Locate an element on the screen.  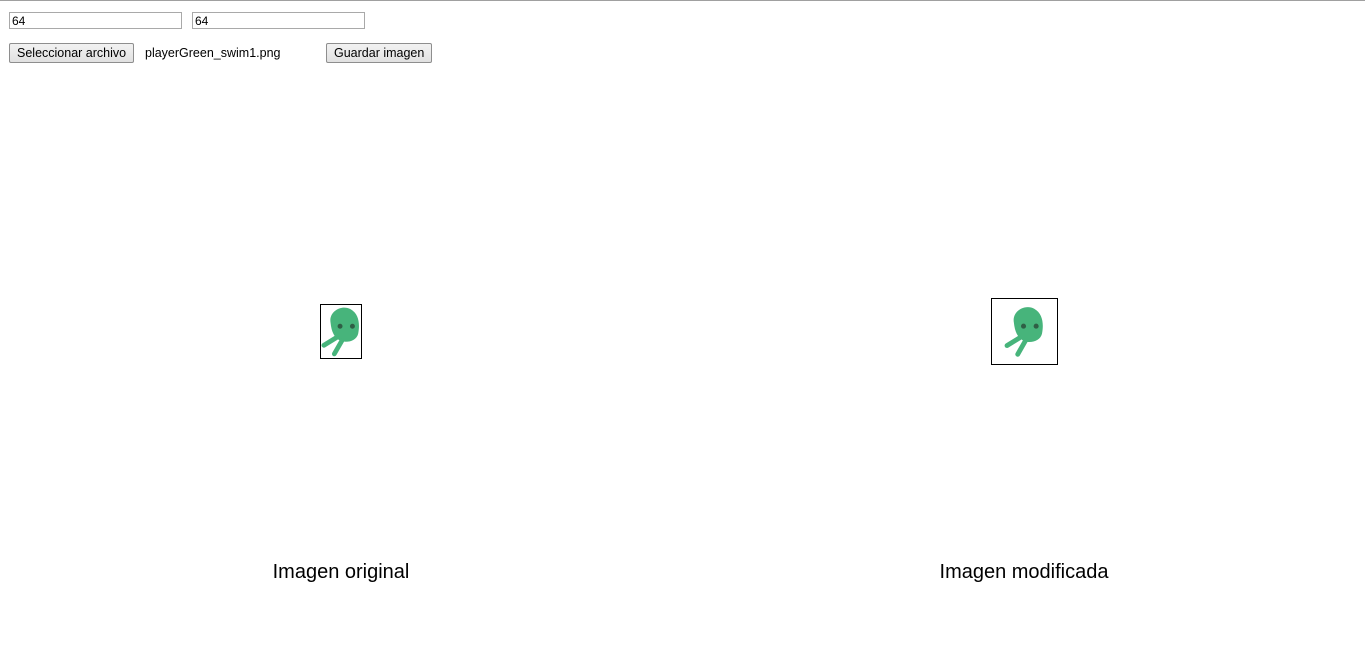
modified-image is located at coordinates (1024, 331).